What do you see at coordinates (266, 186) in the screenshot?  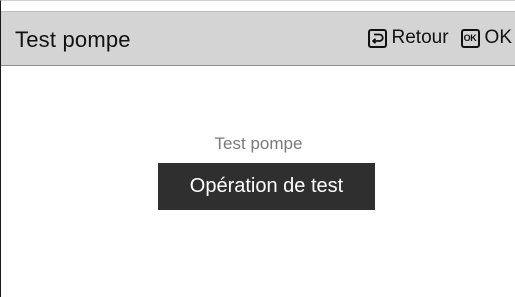 I see `test-operation-button: Opération de test` at bounding box center [266, 186].